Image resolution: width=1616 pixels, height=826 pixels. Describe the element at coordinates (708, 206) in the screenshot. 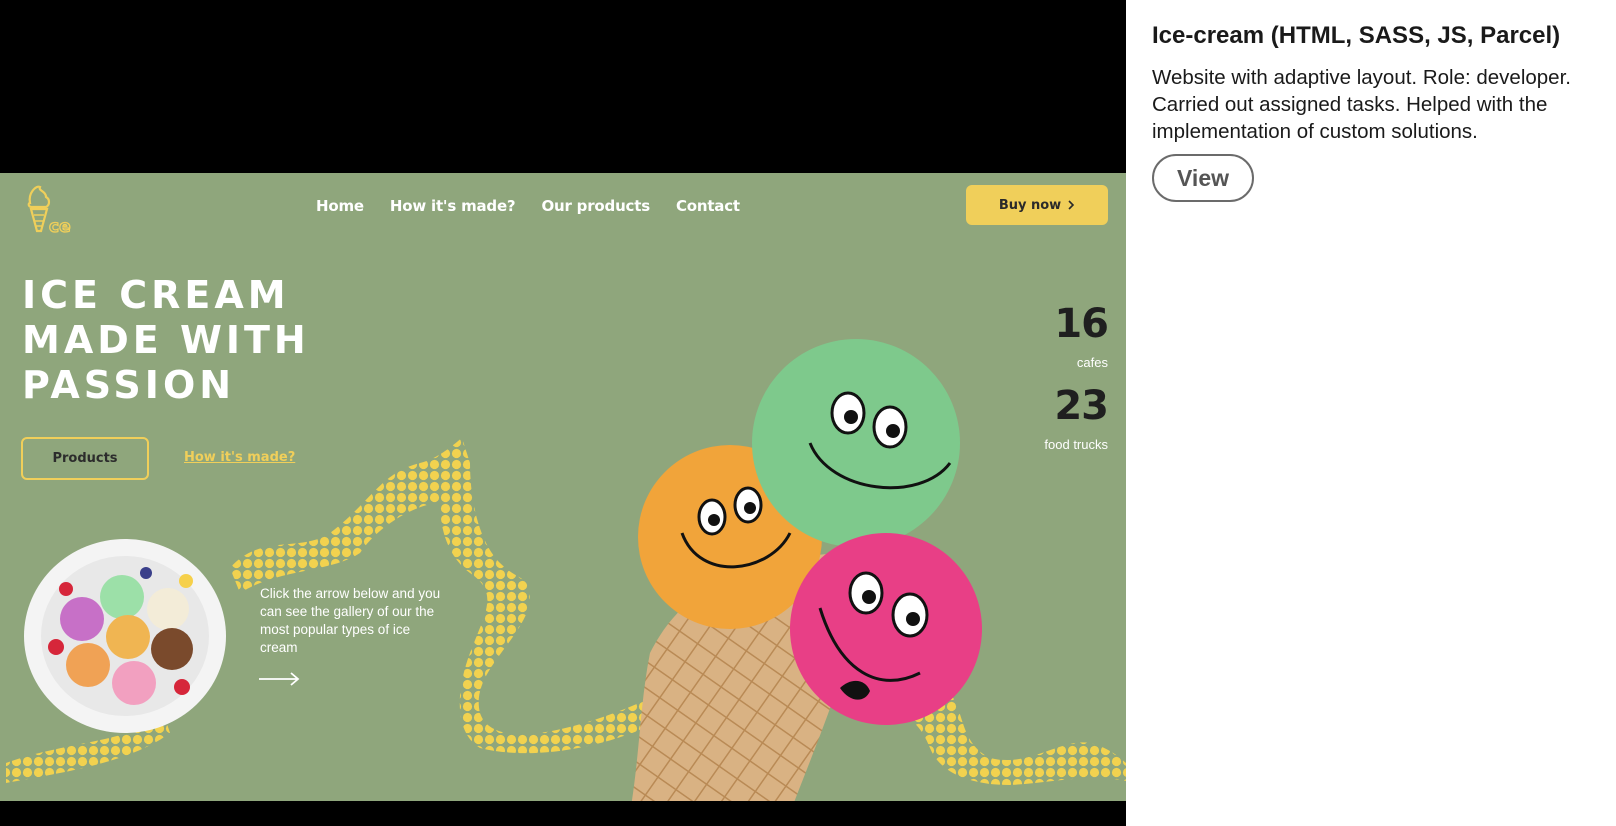

I see `nav-contact: Contact` at that location.